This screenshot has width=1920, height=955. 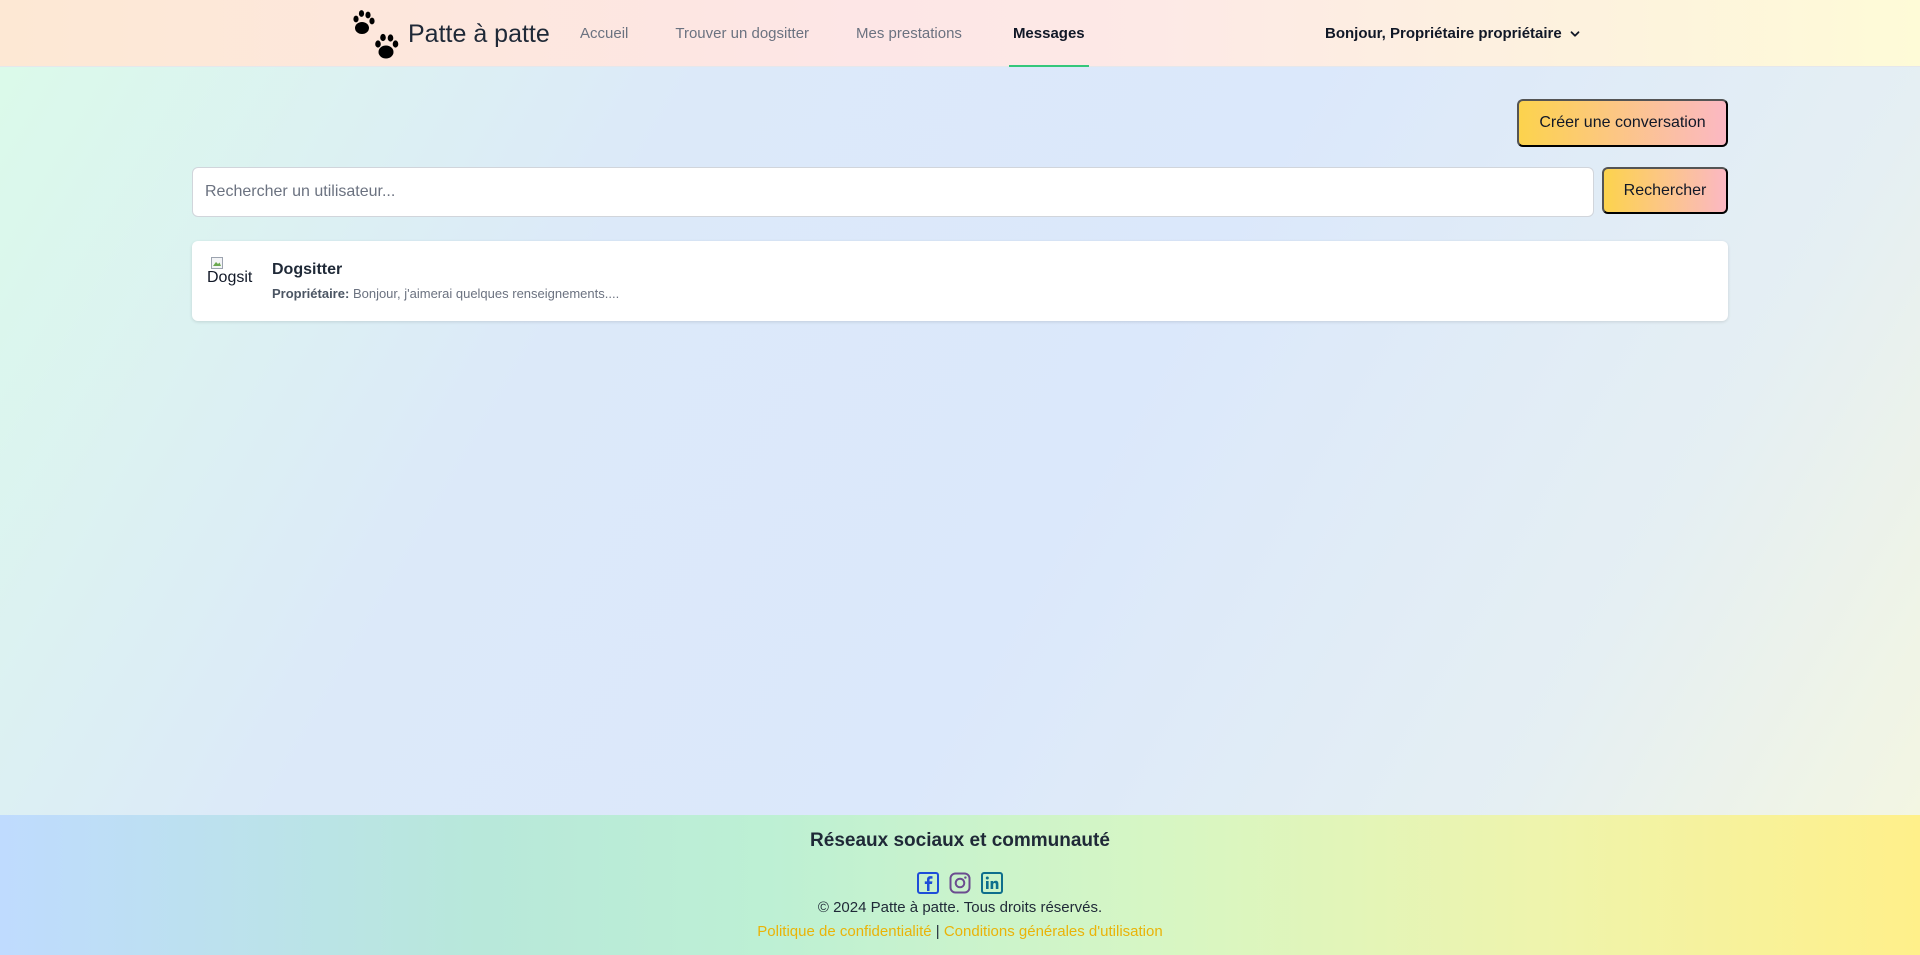 What do you see at coordinates (1622, 123) in the screenshot?
I see `create-conversation-button: Créer une conversation` at bounding box center [1622, 123].